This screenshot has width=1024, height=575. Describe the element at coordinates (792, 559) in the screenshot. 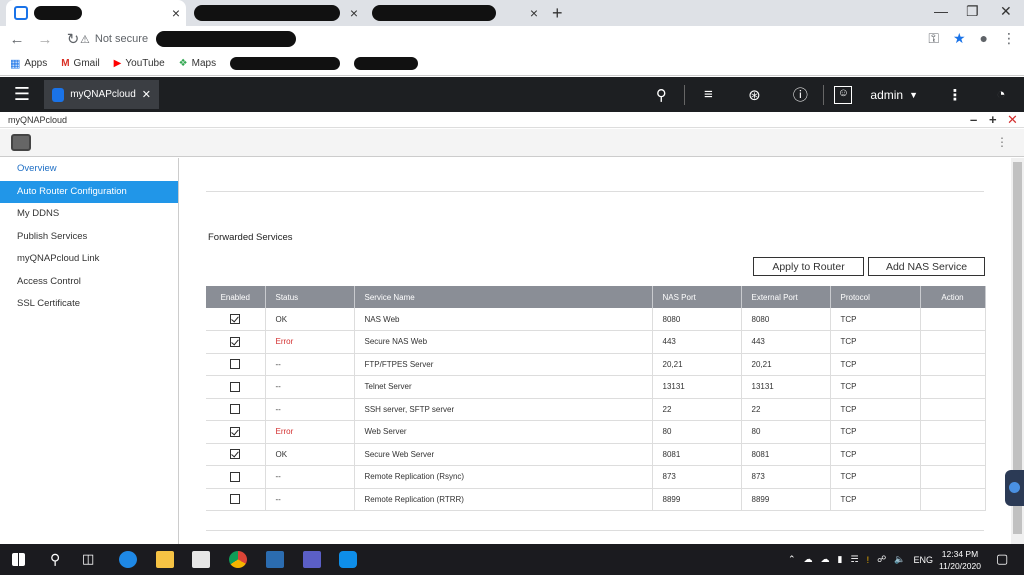

I see `show-hidden-icons-icon: ⌃` at that location.